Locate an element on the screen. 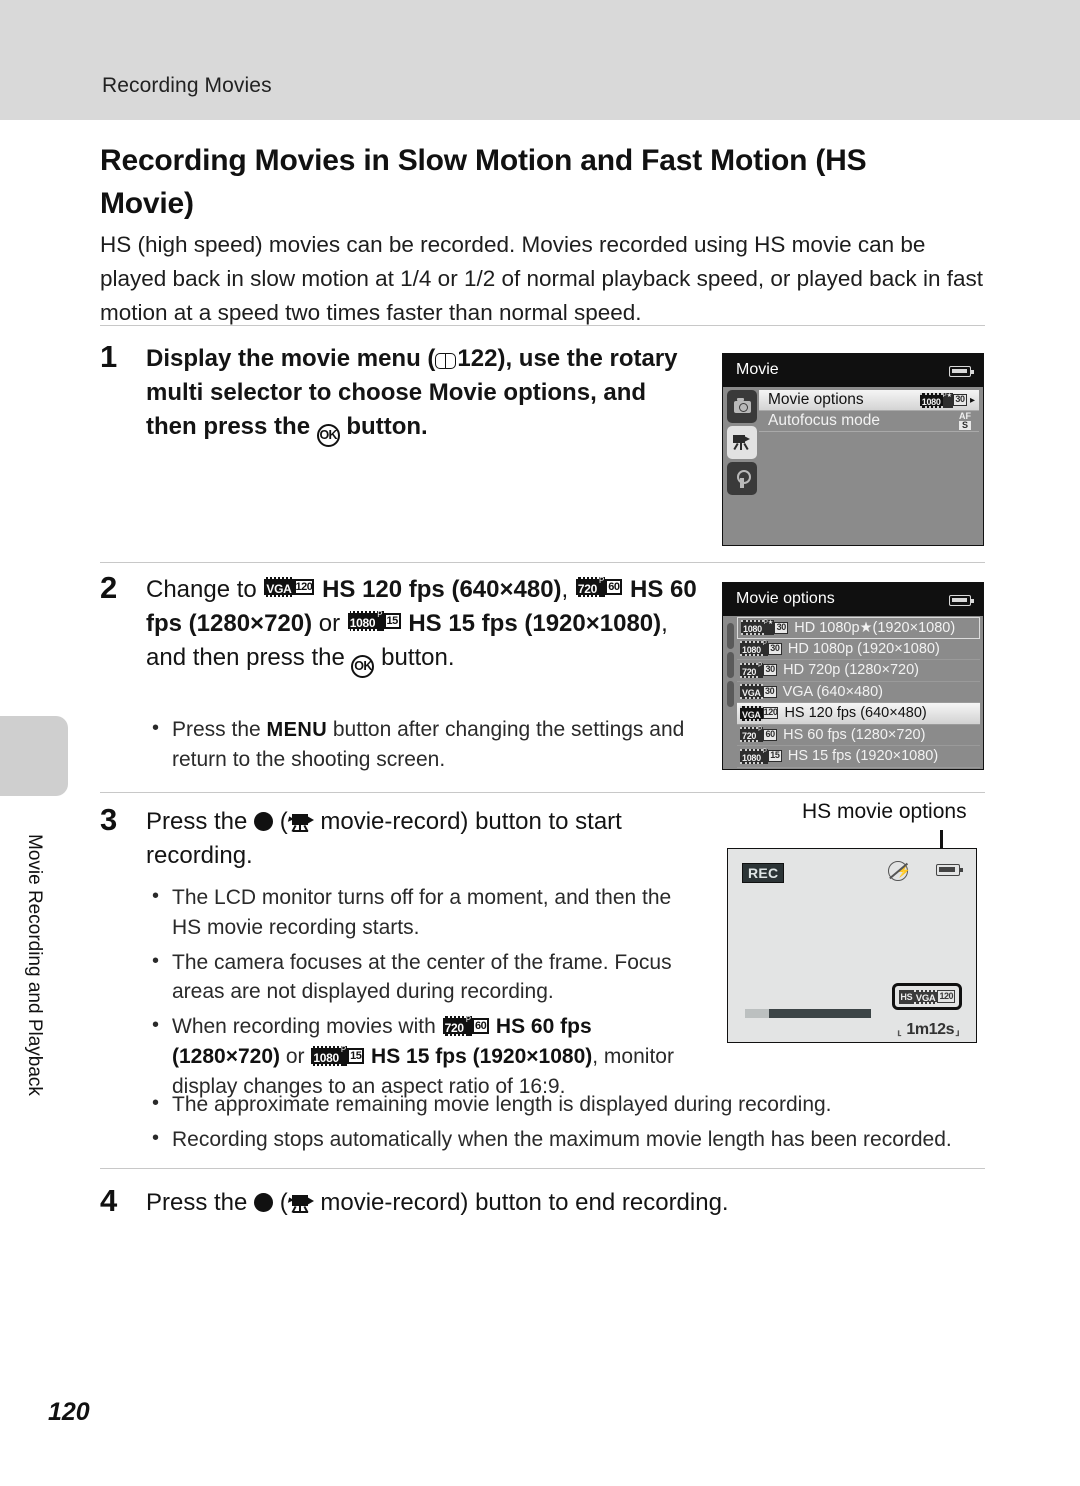 Image resolution: width=1080 pixels, height=1486 pixels. af-mode-letter: S is located at coordinates (965, 425).